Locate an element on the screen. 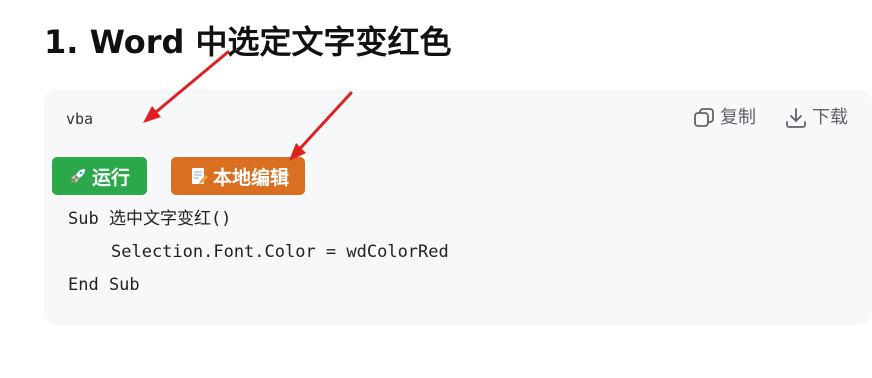 This screenshot has width=872, height=378. copy-button: 复制 is located at coordinates (724, 118).